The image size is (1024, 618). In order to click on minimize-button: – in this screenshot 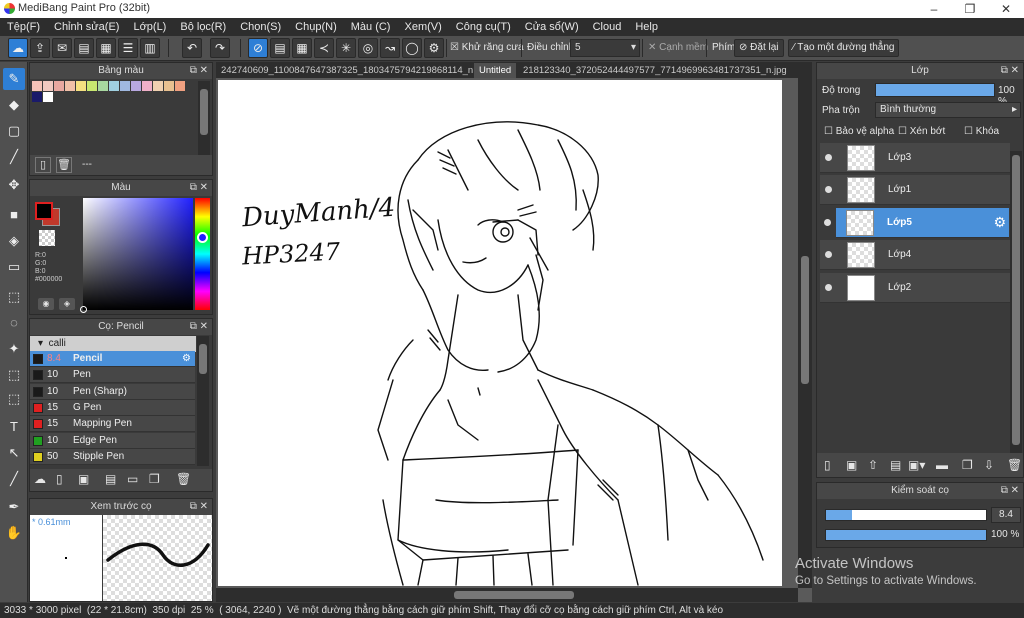, I will do `click(934, 9)`.